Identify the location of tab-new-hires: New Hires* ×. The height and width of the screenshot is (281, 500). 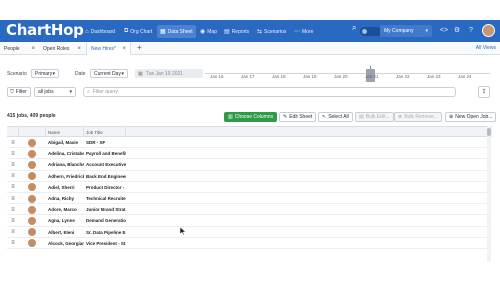
(108, 48).